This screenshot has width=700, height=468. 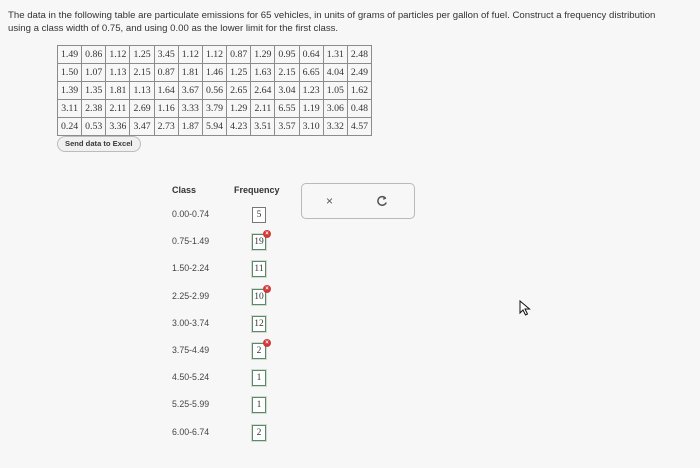 What do you see at coordinates (94, 126) in the screenshot?
I see `data-table-cell: 0.53` at bounding box center [94, 126].